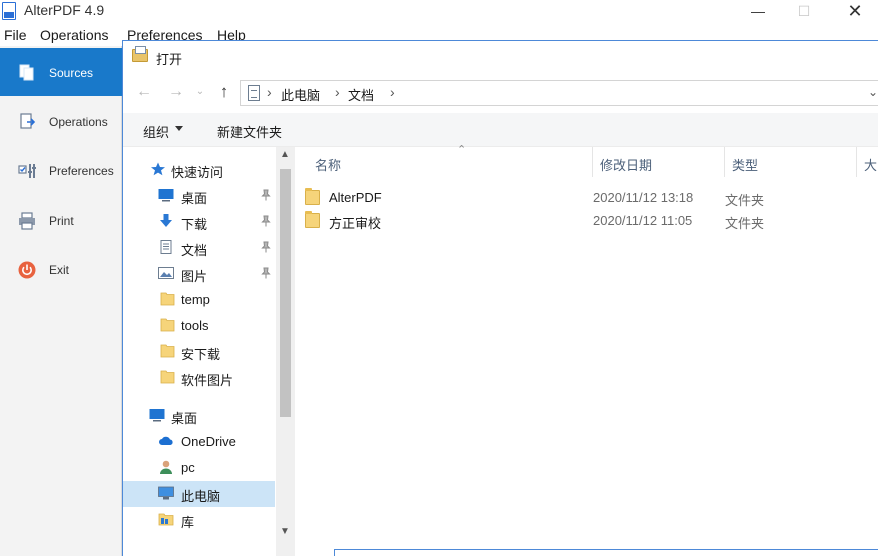 The height and width of the screenshot is (556, 878). What do you see at coordinates (249, 131) in the screenshot?
I see `new-folder-button: 新建文件夹` at bounding box center [249, 131].